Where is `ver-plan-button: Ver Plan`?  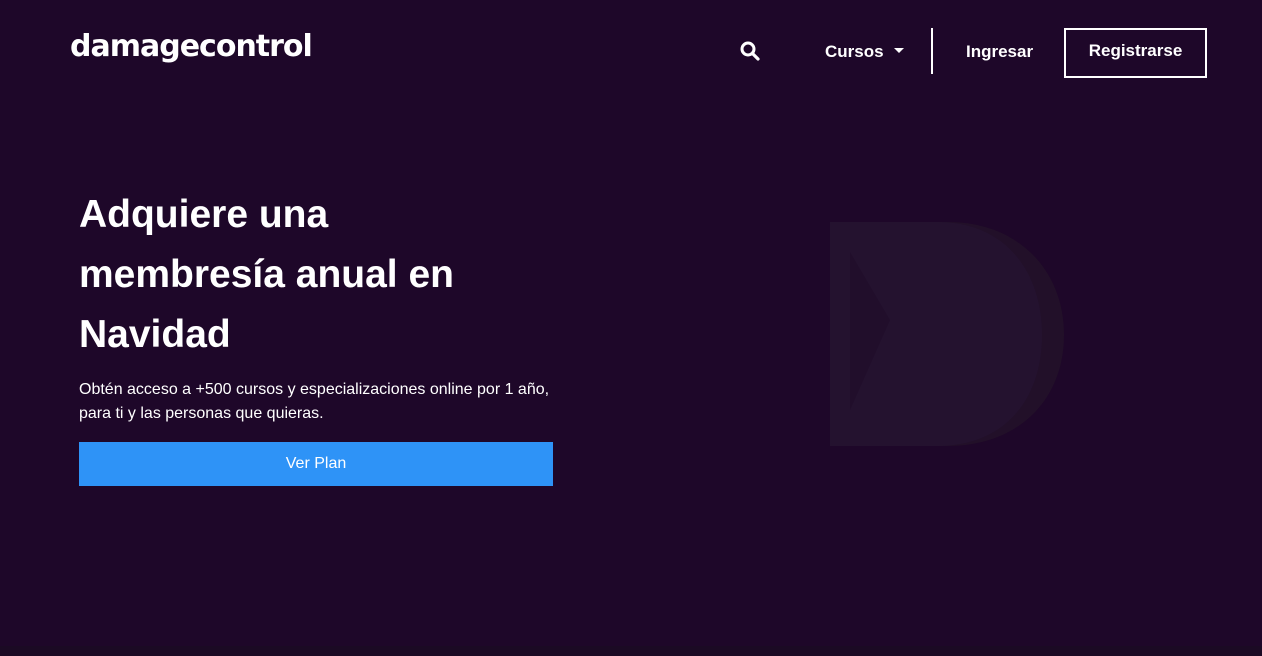
ver-plan-button: Ver Plan is located at coordinates (316, 464).